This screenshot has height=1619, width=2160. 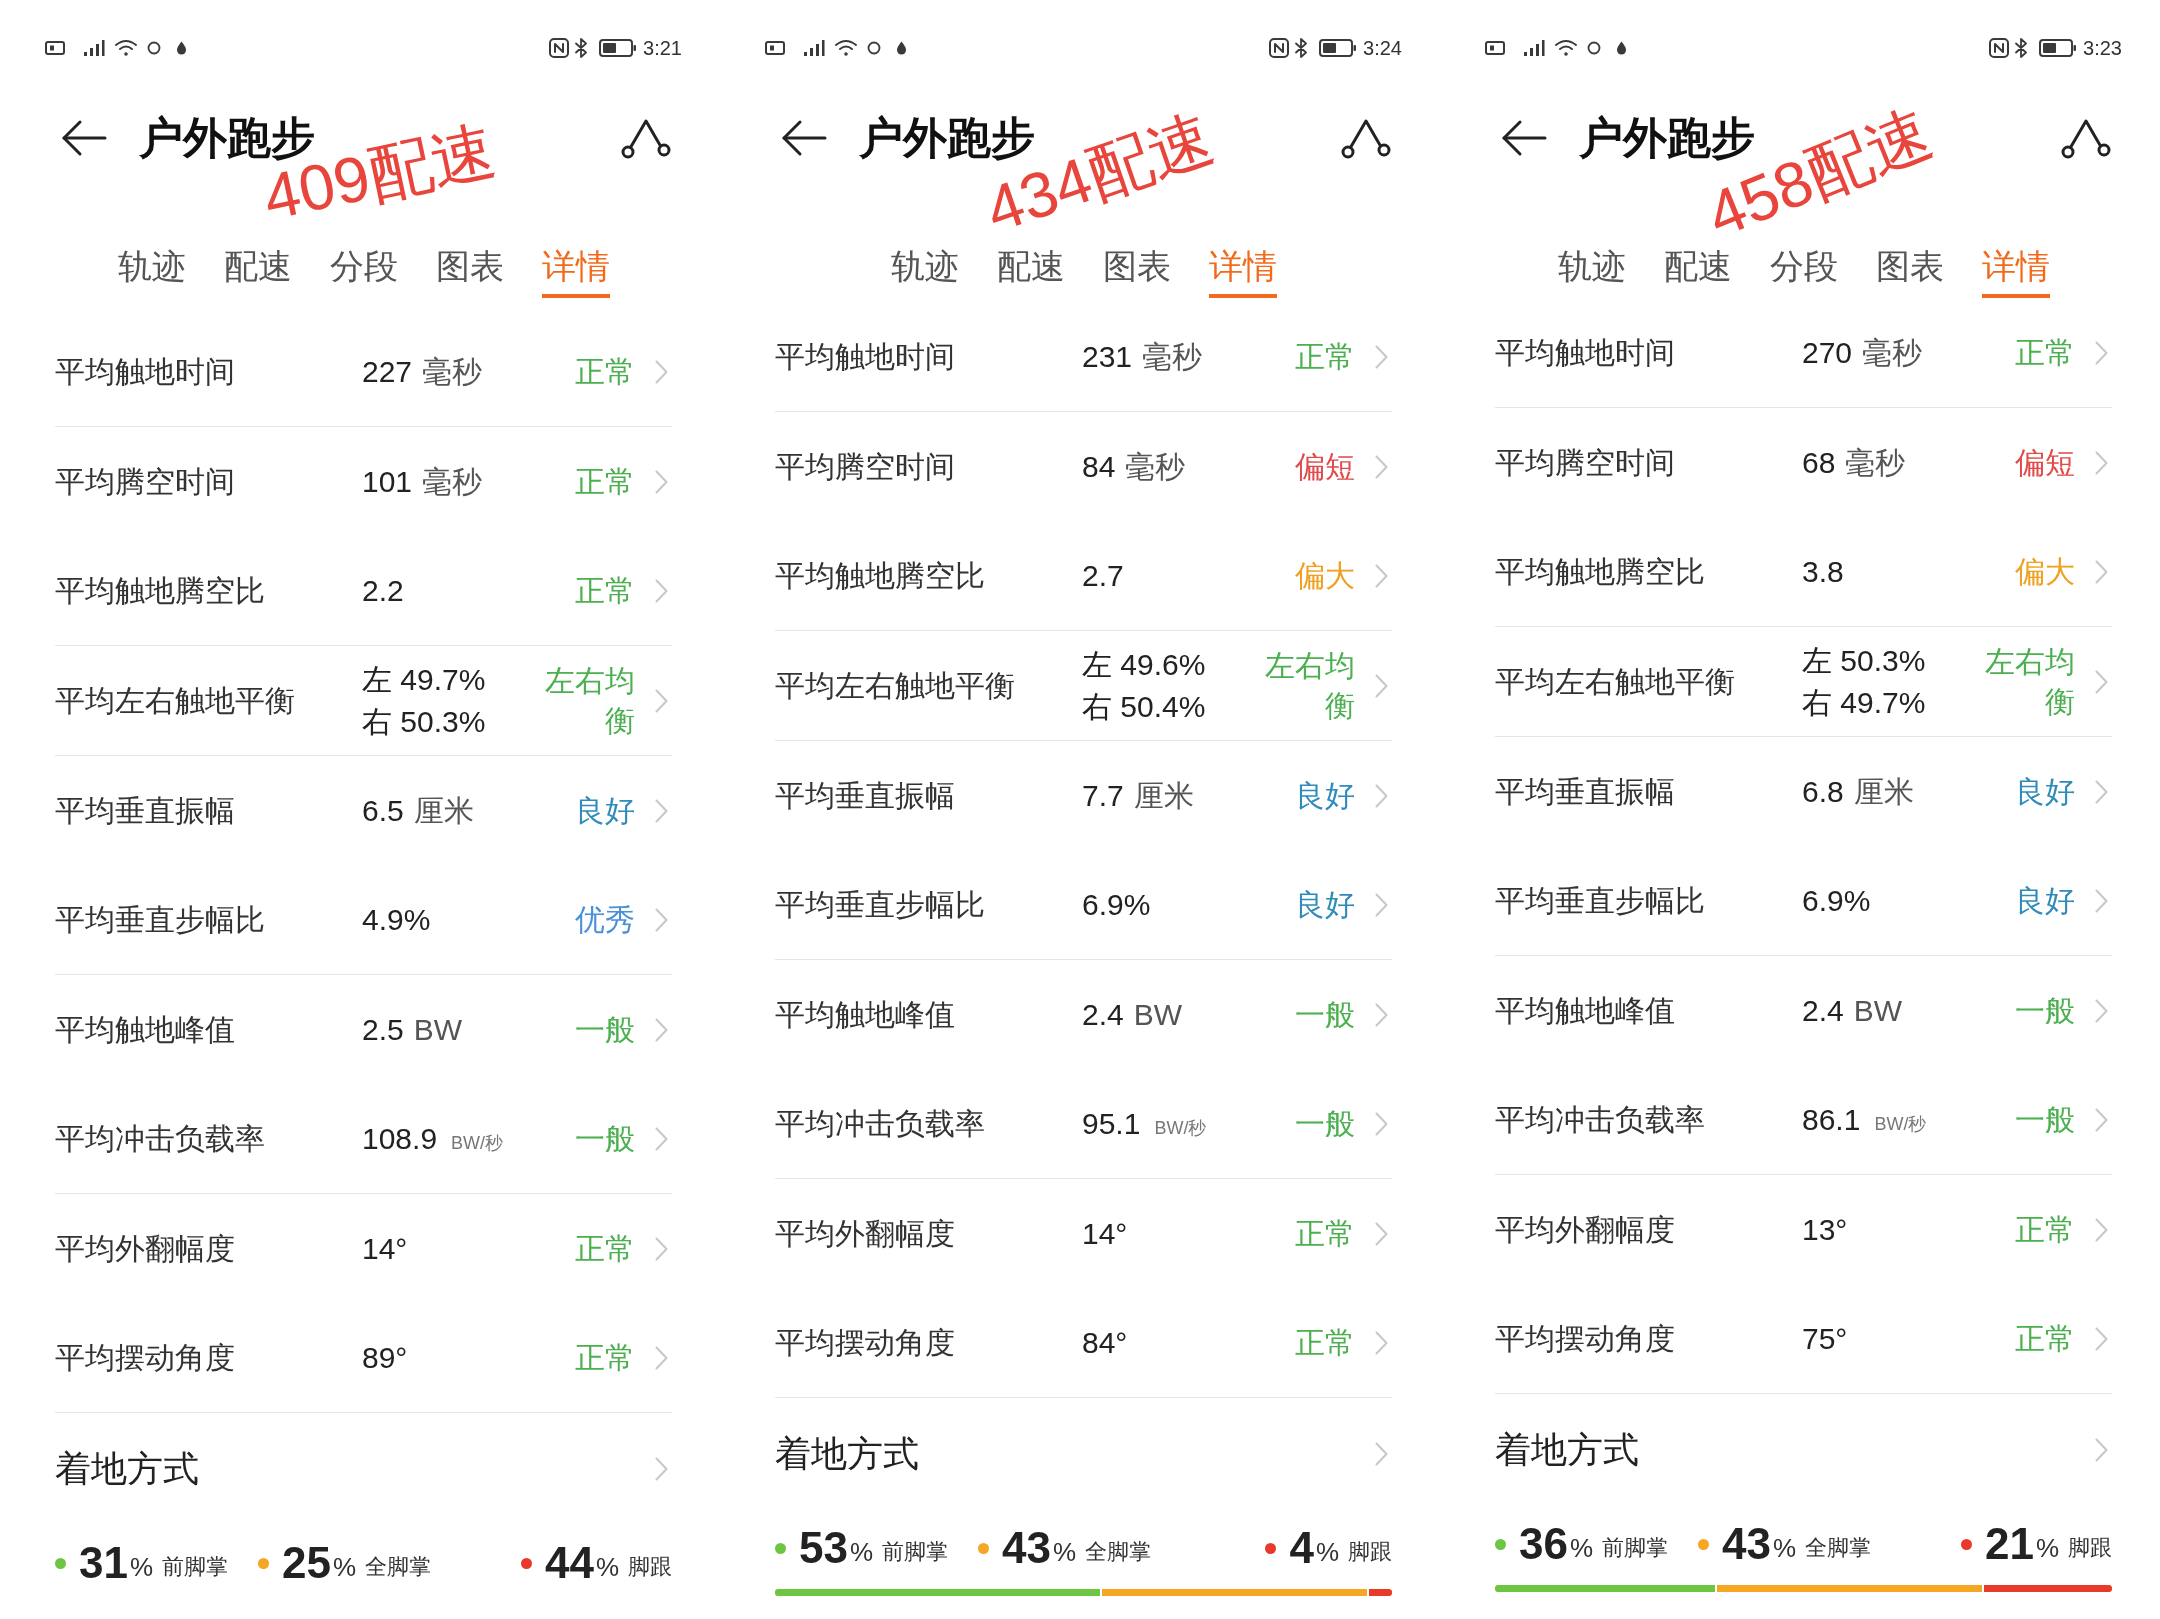 I want to click on metric-value: 2.7, so click(x=1103, y=575).